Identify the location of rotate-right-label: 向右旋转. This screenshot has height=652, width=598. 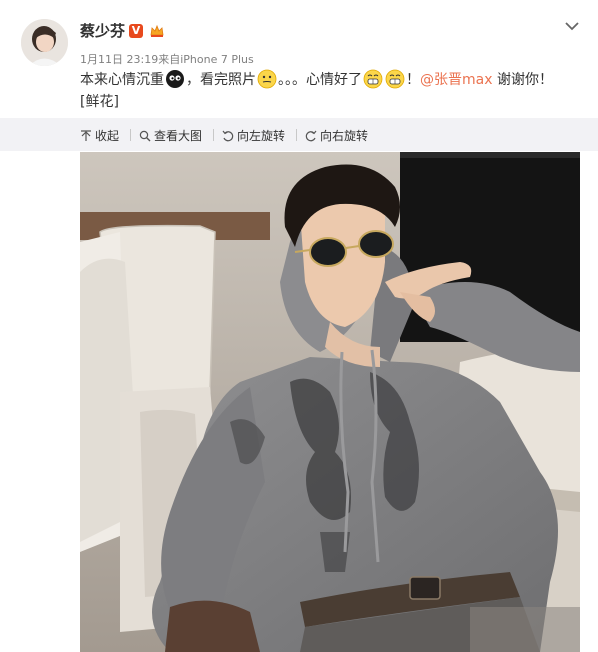
(344, 136).